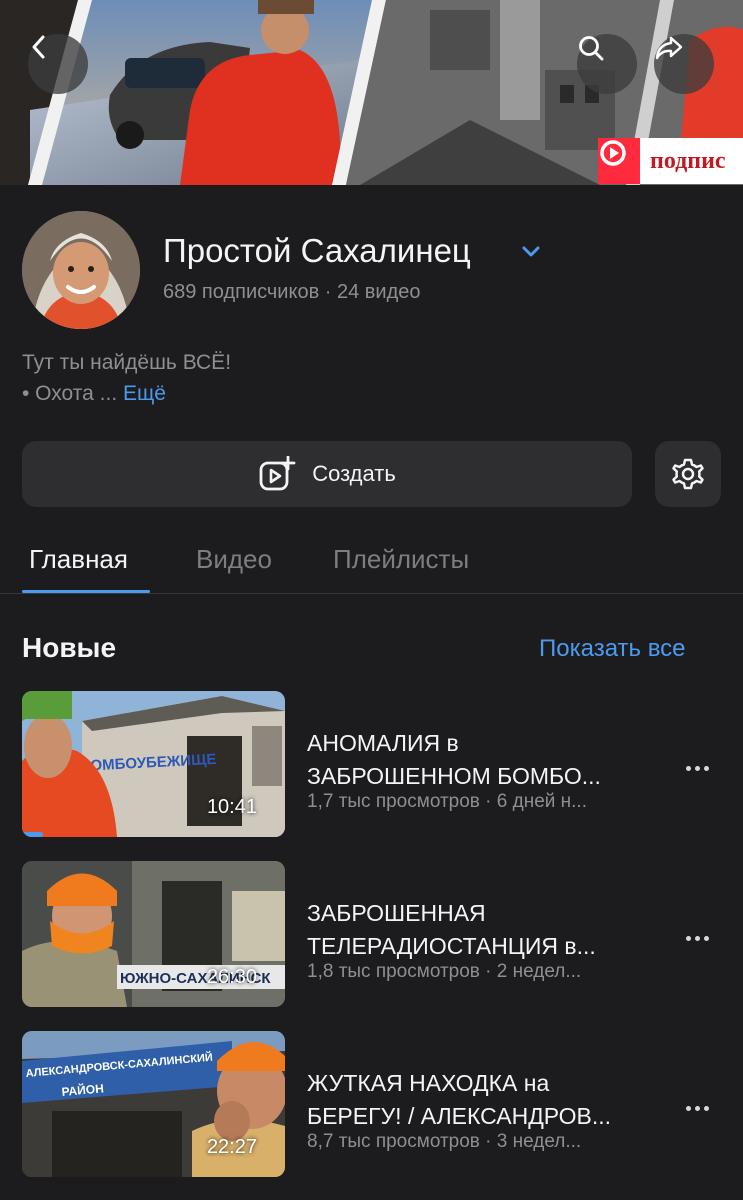  I want to click on channel-description-line2: • Охота ... Ещё, so click(94, 394).